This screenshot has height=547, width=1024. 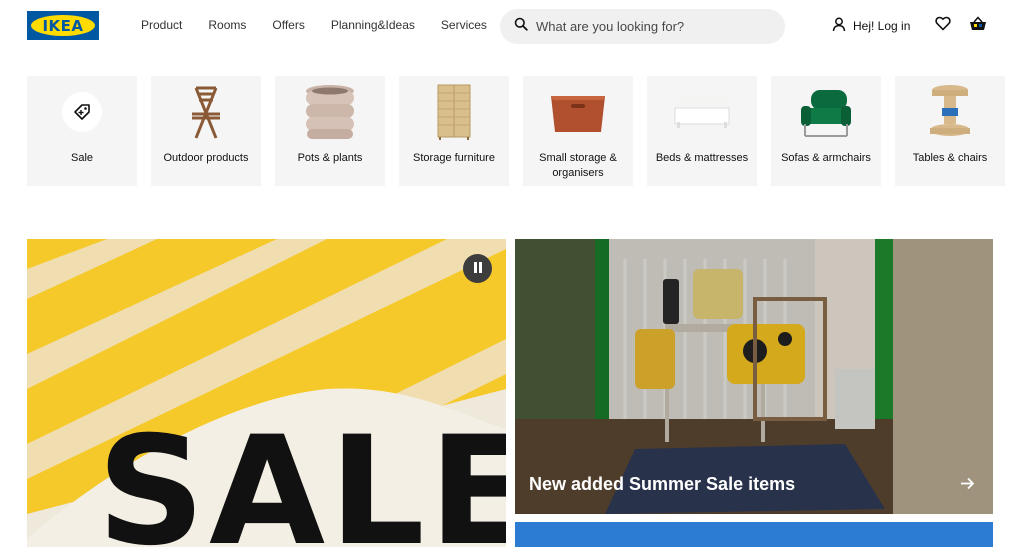 I want to click on category-label: Tables & chairs, so click(x=950, y=158).